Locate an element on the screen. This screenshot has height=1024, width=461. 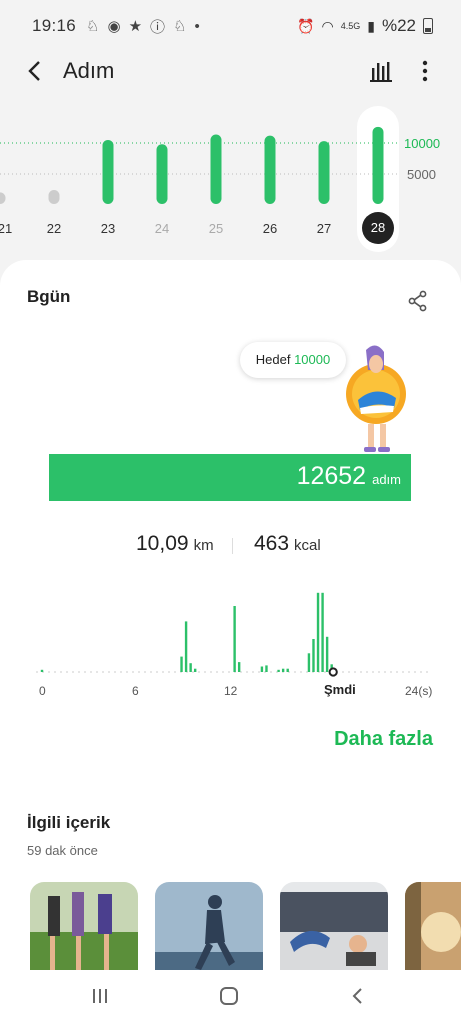
card-title: Bgün is located at coordinates (49, 296).